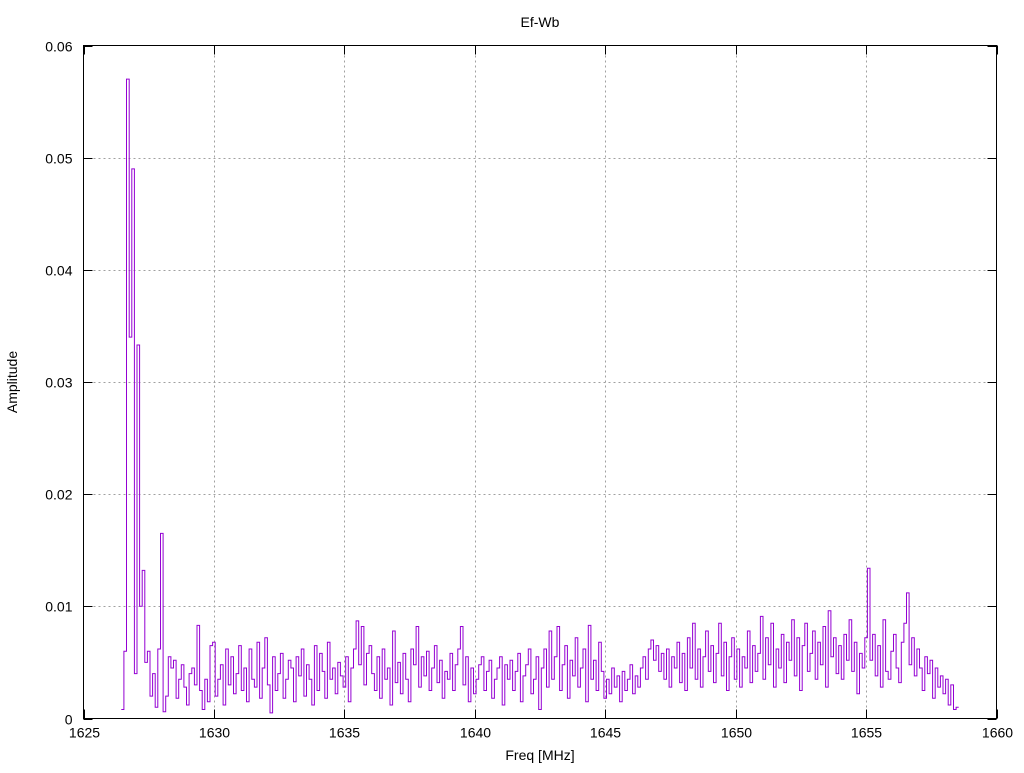  What do you see at coordinates (12, 382) in the screenshot?
I see `y-axis-label: Amplitude` at bounding box center [12, 382].